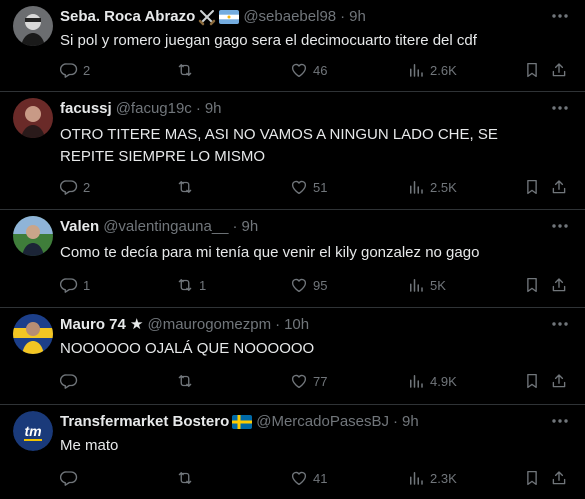 The image size is (585, 499). I want to click on view-count: 2.5K, so click(443, 187).